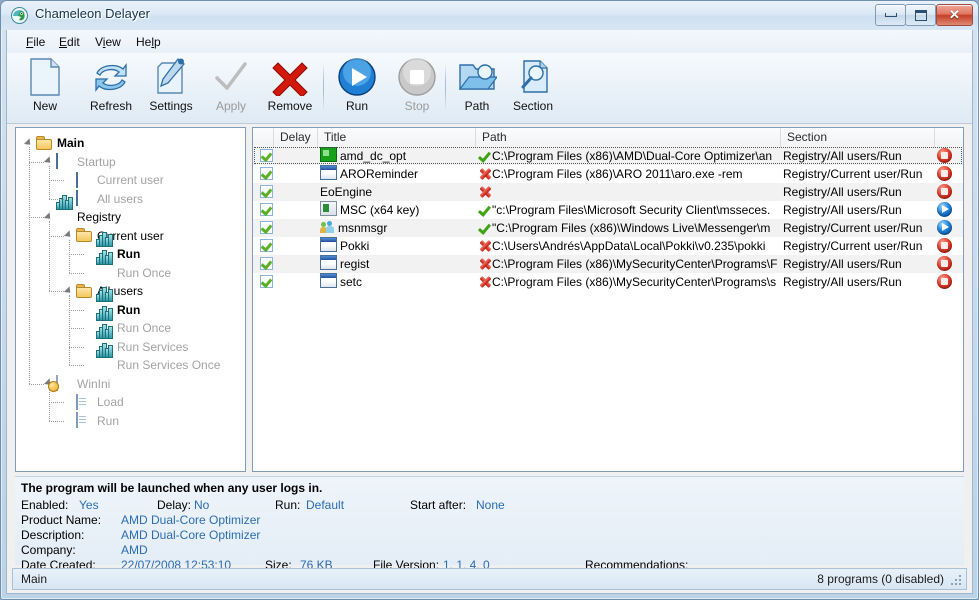 The height and width of the screenshot is (600, 979). I want to click on menu-bar: File Edit View Help, so click(489, 42).